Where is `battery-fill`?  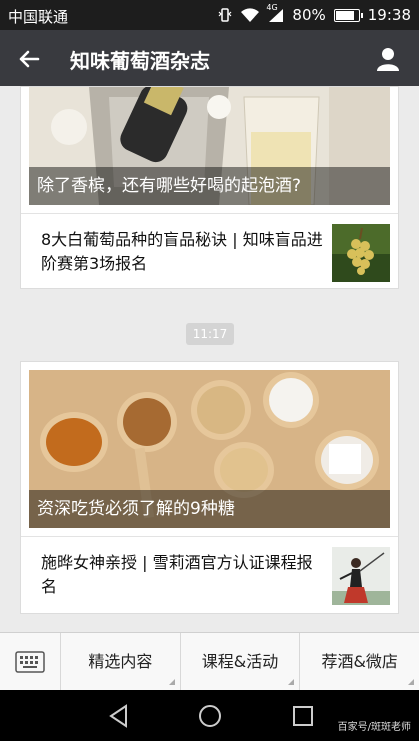 battery-fill is located at coordinates (344, 15).